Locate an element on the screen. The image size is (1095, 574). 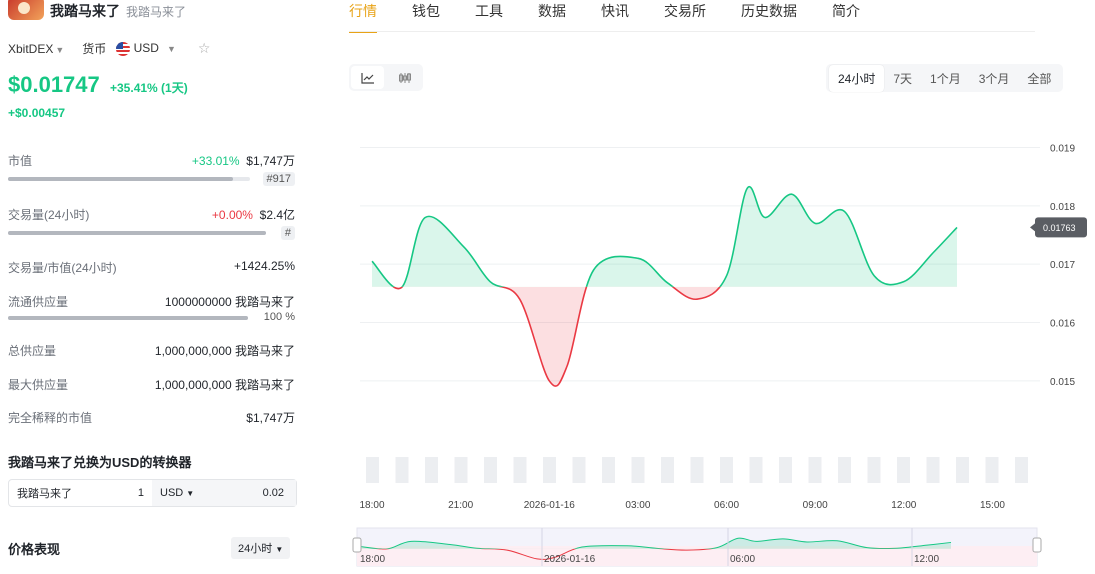
navigator-label: 2026-01-16 is located at coordinates (570, 559).